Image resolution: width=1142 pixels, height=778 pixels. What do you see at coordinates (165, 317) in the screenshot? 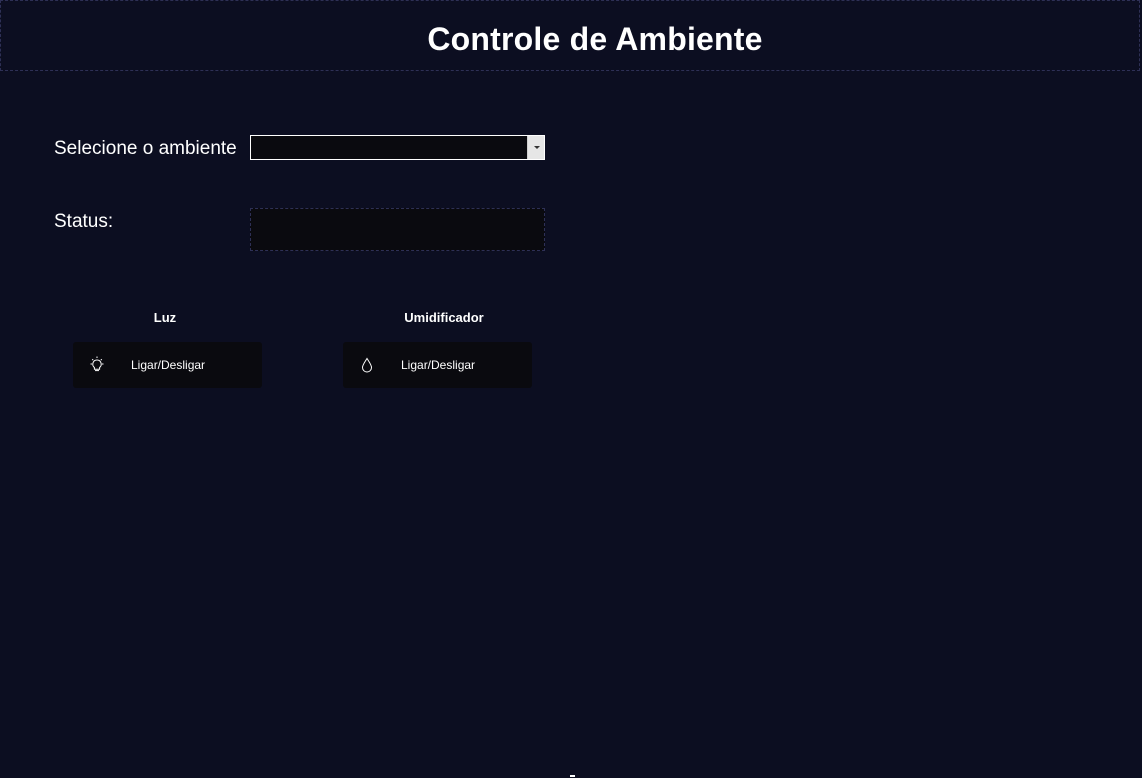
I see `light-control-label: Luz` at bounding box center [165, 317].